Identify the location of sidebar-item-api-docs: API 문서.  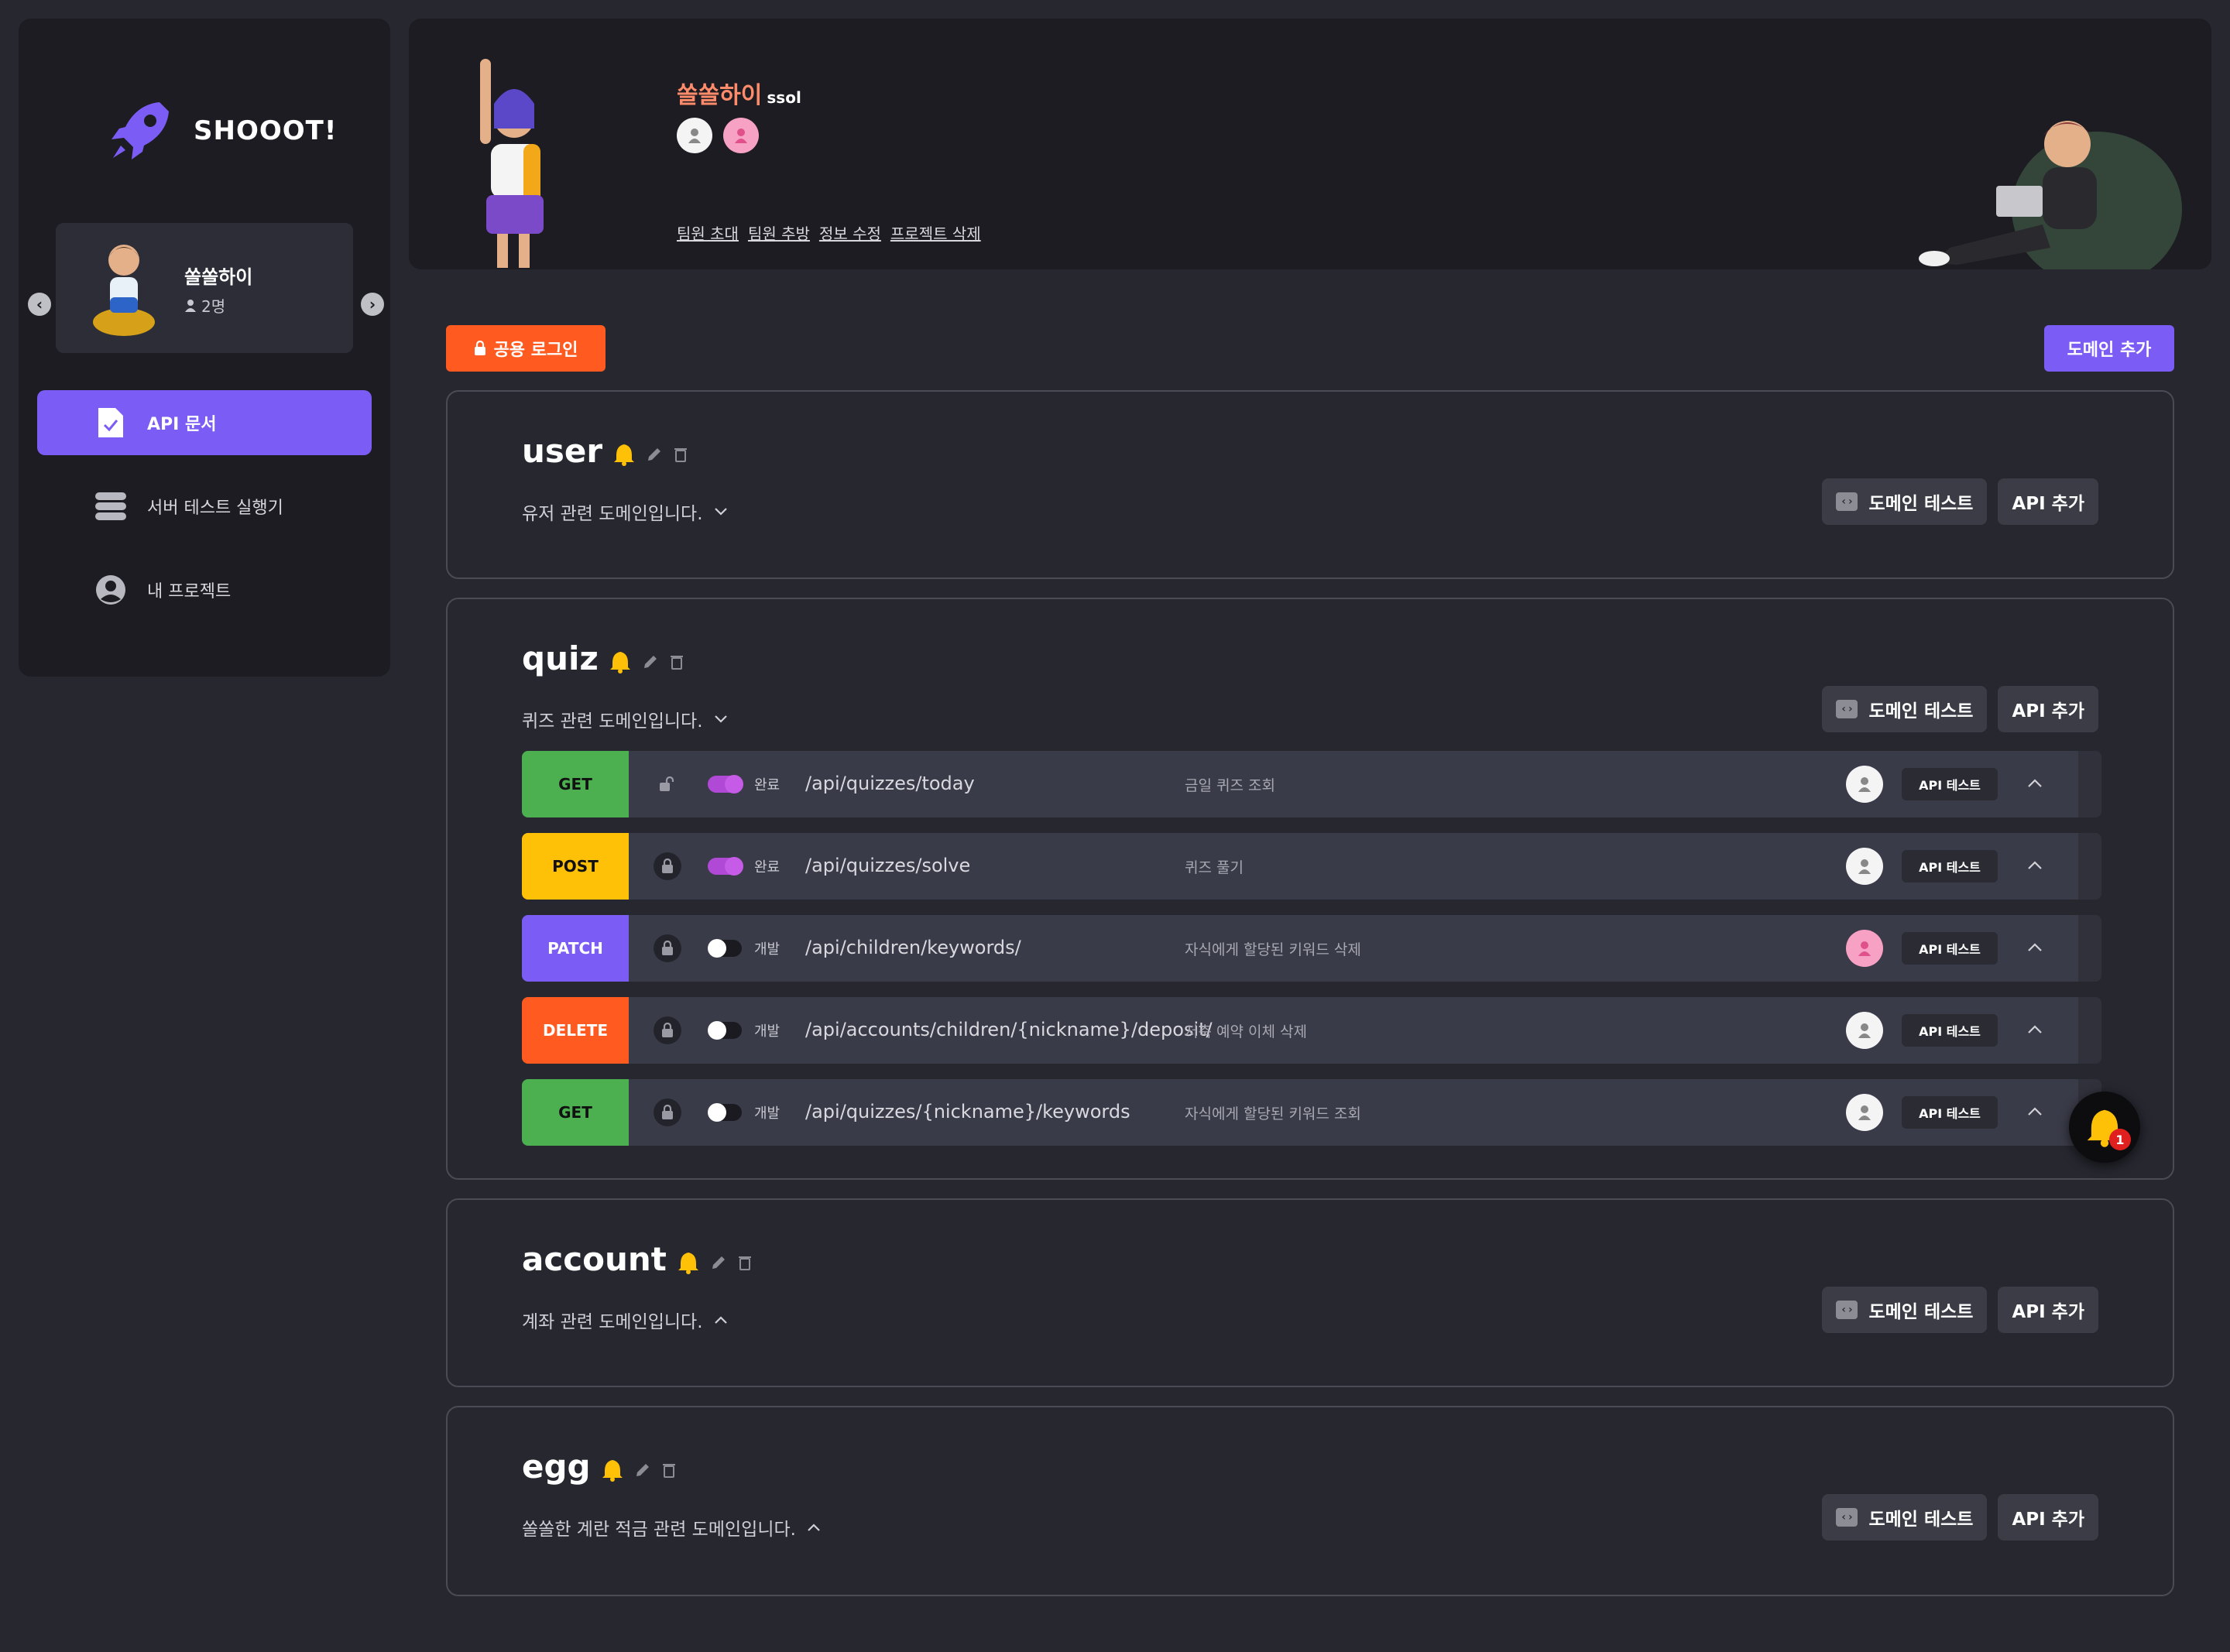
(205, 423).